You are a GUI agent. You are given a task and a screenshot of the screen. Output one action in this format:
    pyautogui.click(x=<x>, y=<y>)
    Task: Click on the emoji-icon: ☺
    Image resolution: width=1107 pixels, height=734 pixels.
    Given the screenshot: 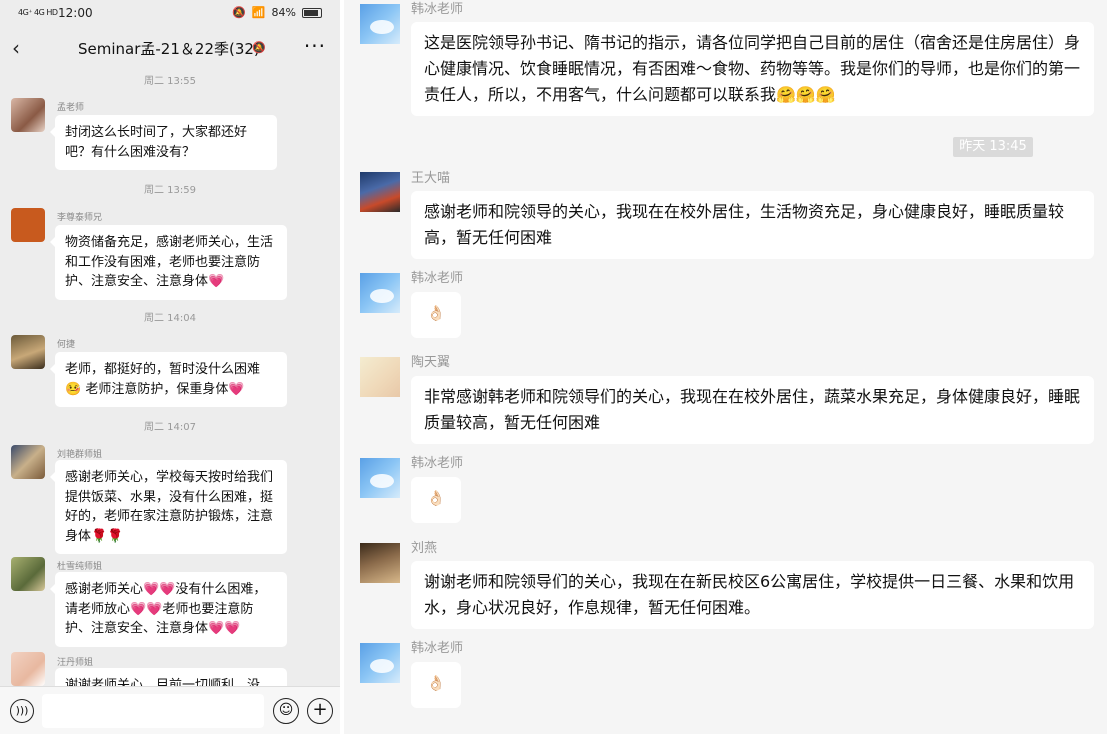 What is the action you would take?
    pyautogui.click(x=286, y=711)
    